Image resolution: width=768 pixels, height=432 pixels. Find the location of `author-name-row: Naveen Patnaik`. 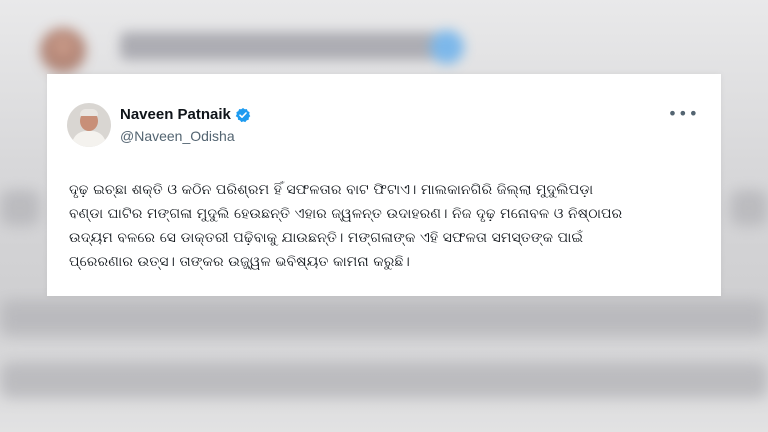

author-name-row: Naveen Patnaik is located at coordinates (185, 114).